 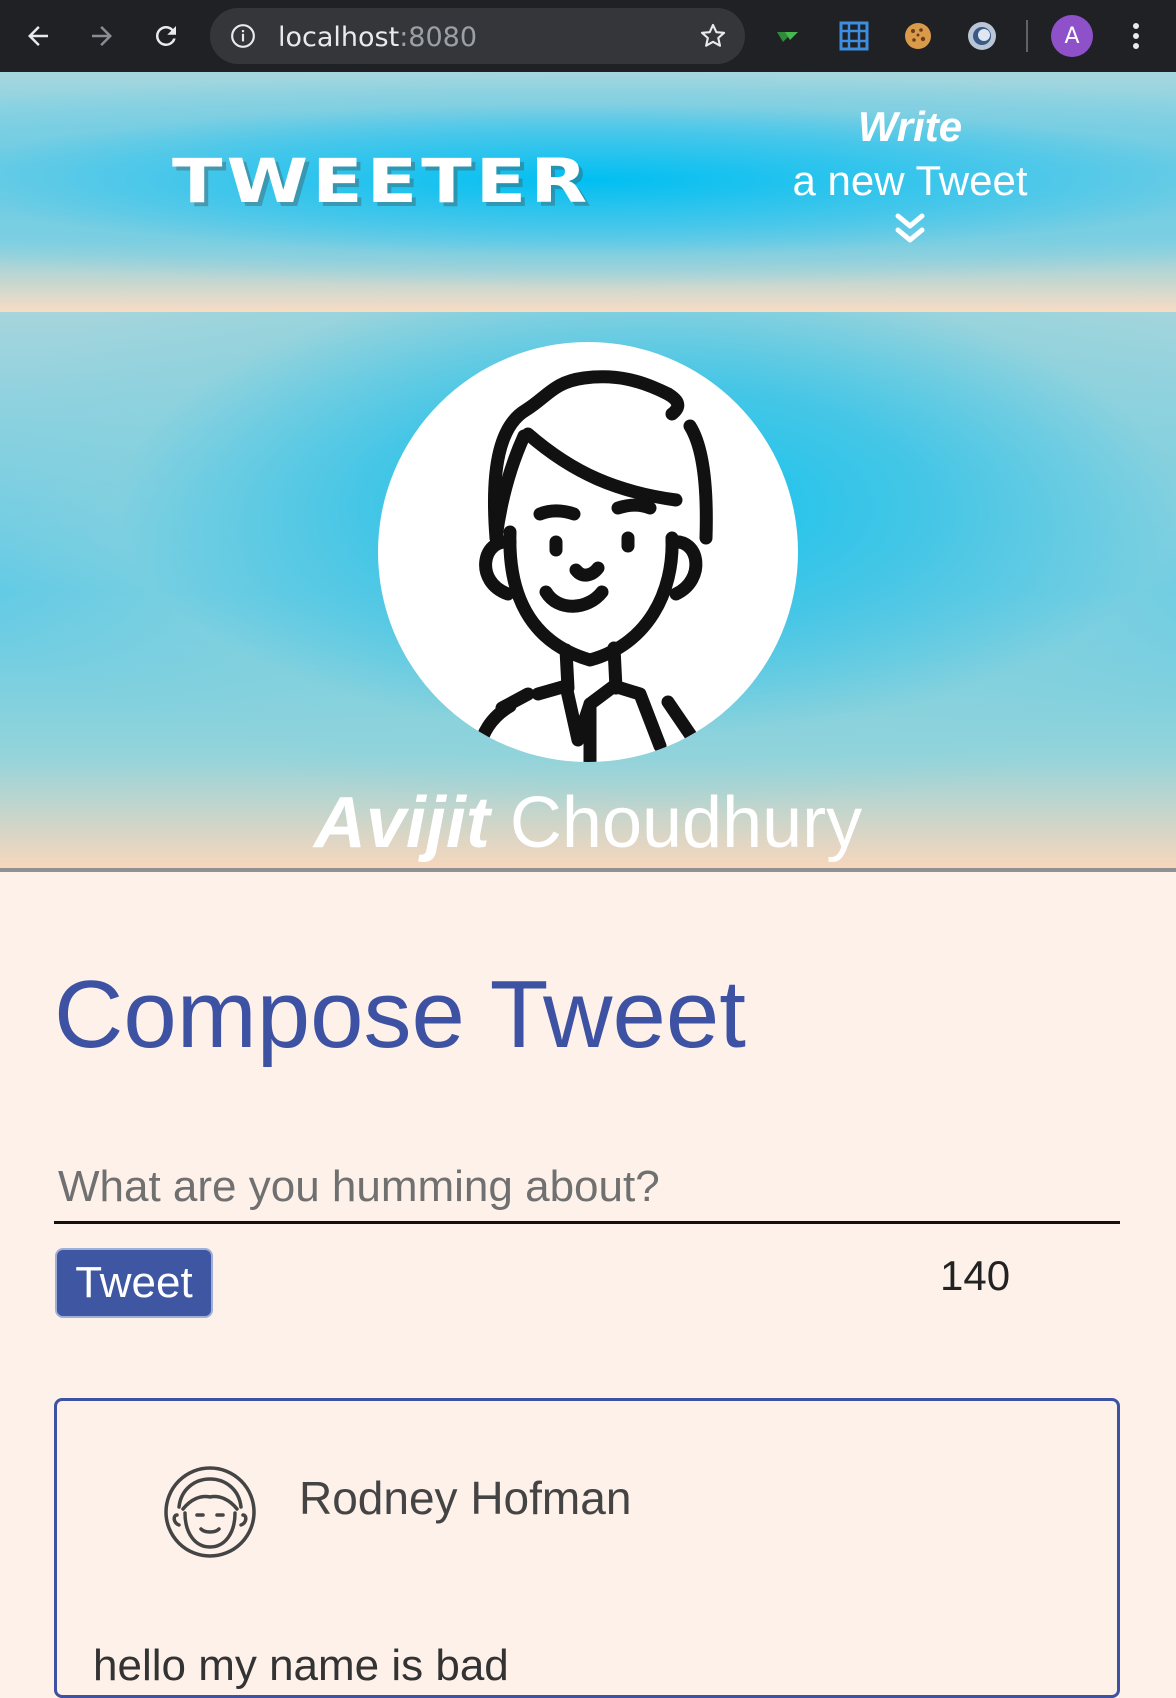 I want to click on url-host: localhost, so click(x=339, y=37).